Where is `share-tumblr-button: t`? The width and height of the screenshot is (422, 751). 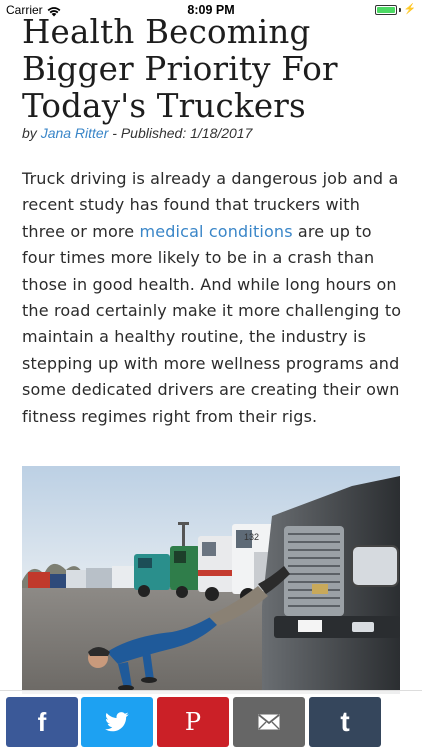 share-tumblr-button: t is located at coordinates (345, 722).